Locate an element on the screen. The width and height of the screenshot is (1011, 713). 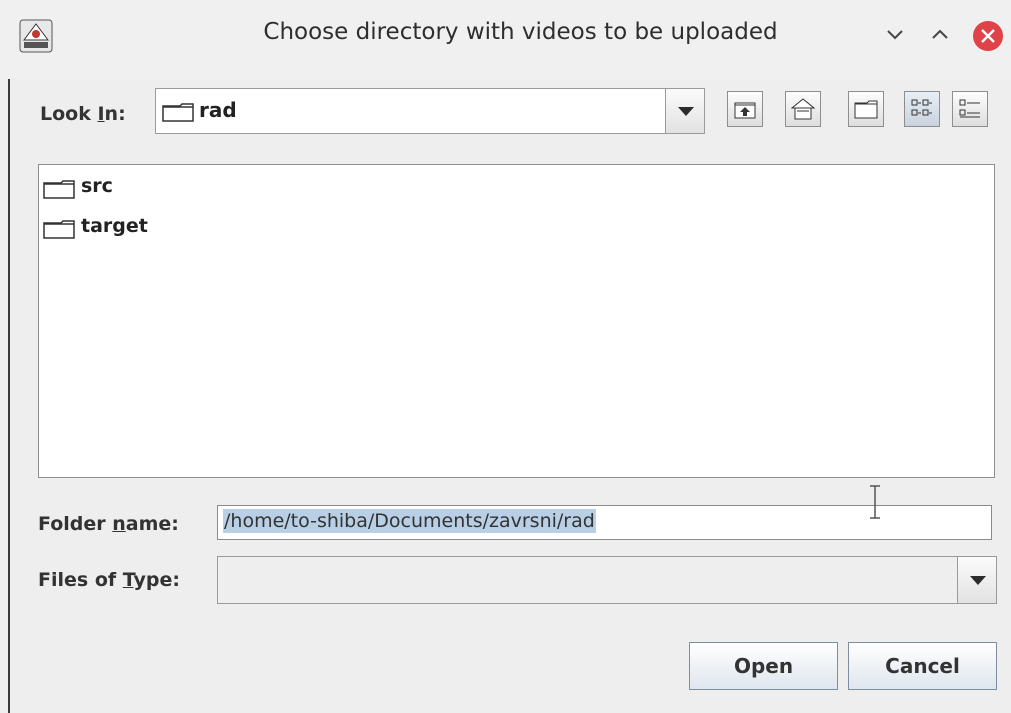
up-one-level-icon is located at coordinates (745, 110).